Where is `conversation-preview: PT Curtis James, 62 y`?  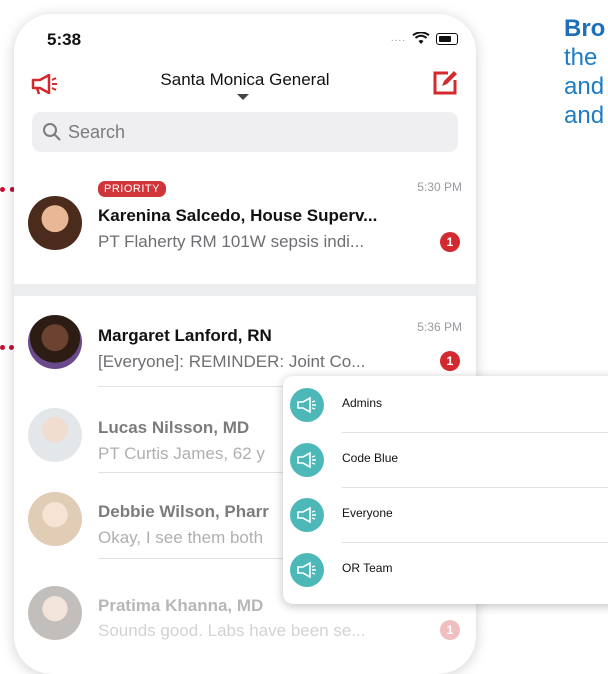
conversation-preview: PT Curtis James, 62 y is located at coordinates (181, 453).